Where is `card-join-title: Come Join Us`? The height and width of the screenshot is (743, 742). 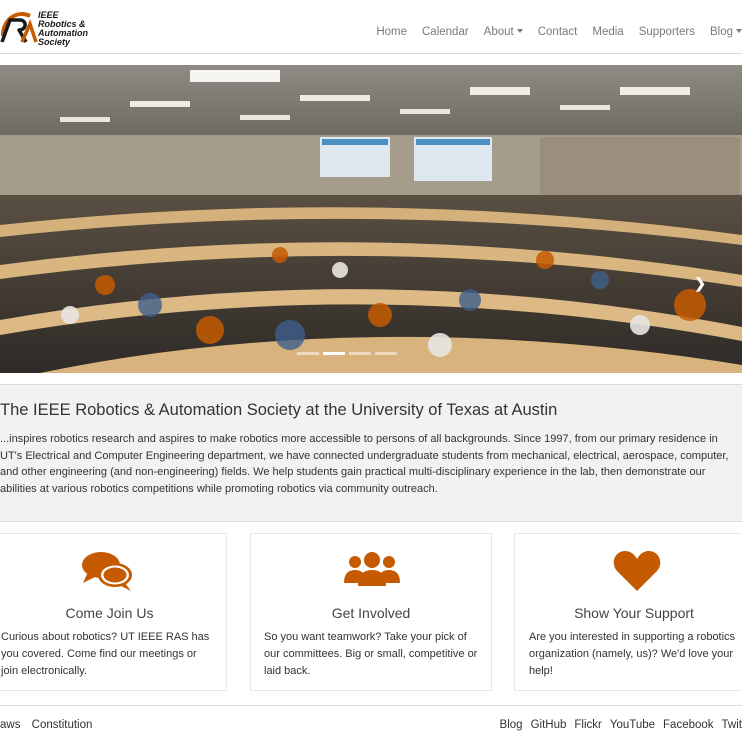 card-join-title: Come Join Us is located at coordinates (109, 613).